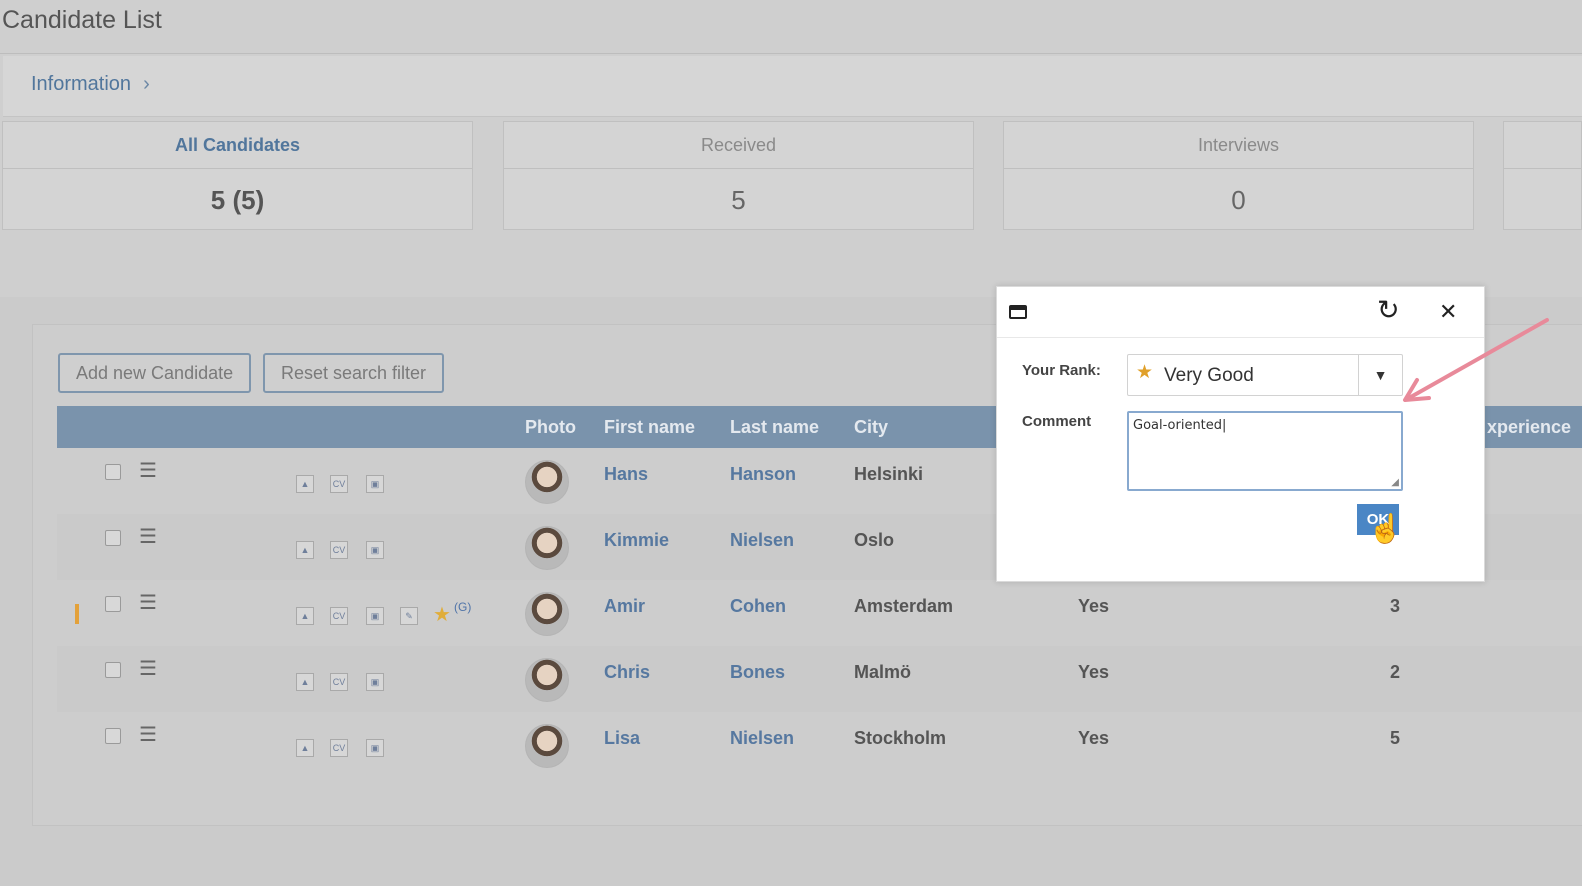 Image resolution: width=1582 pixels, height=886 pixels. I want to click on city-cell: Helsinki, so click(889, 474).